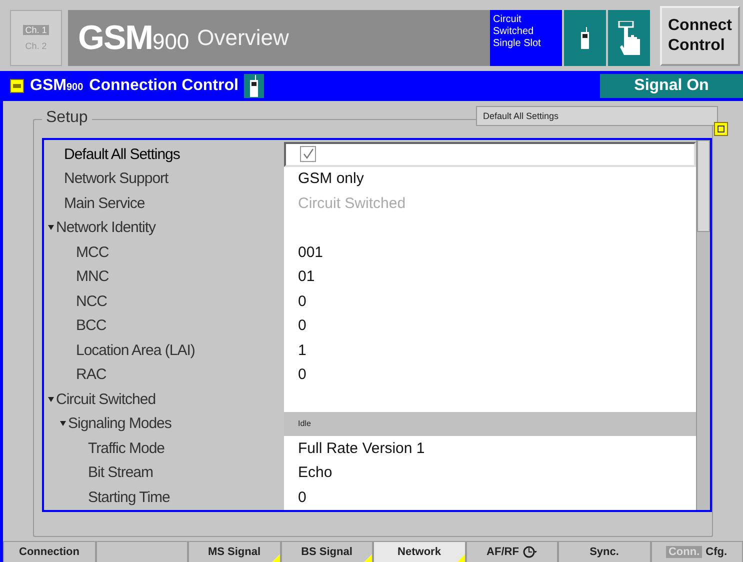 The image size is (743, 562). I want to click on row-label: MNC, so click(92, 277).